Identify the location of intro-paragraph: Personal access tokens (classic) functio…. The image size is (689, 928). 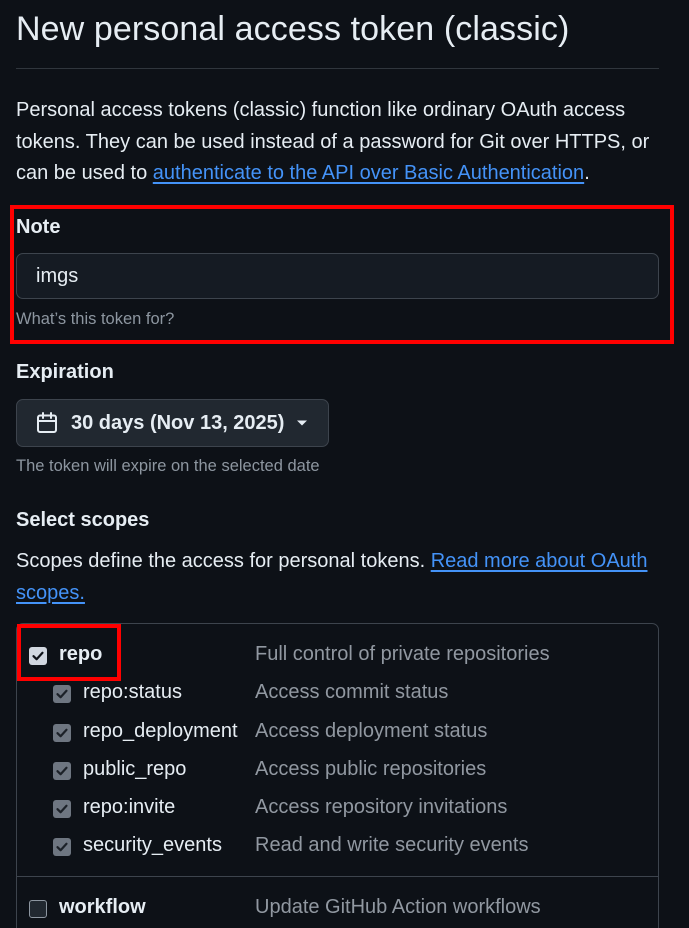
(341, 142).